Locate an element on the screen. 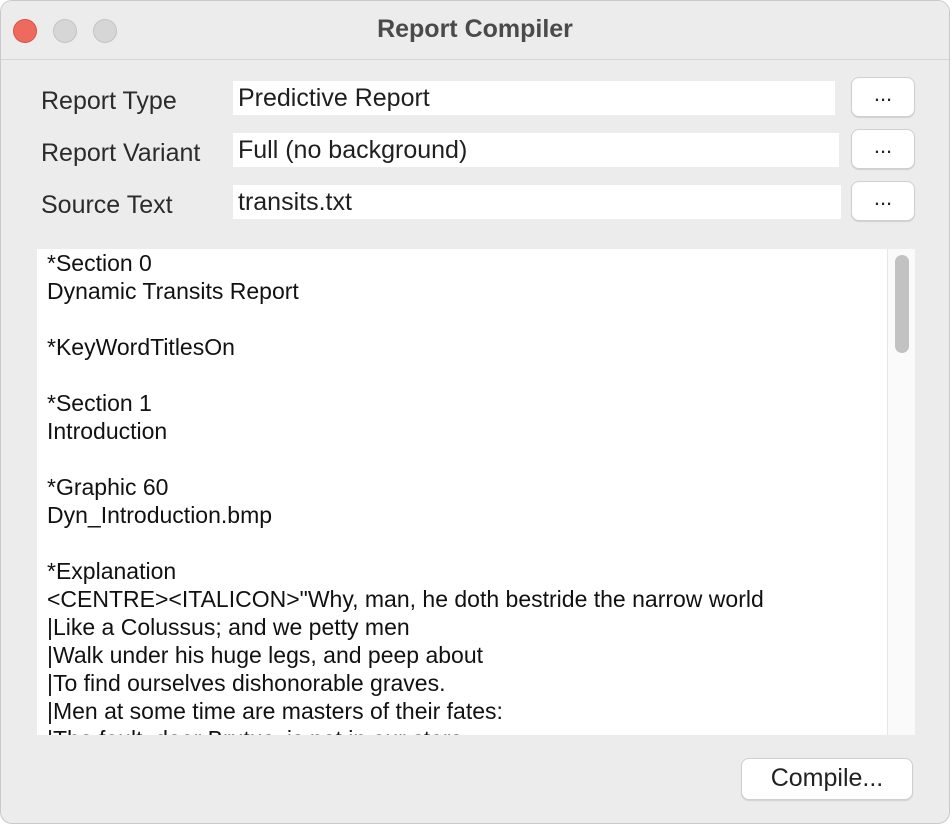 The width and height of the screenshot is (952, 826). editor-line: *Graphic 60 is located at coordinates (108, 487).